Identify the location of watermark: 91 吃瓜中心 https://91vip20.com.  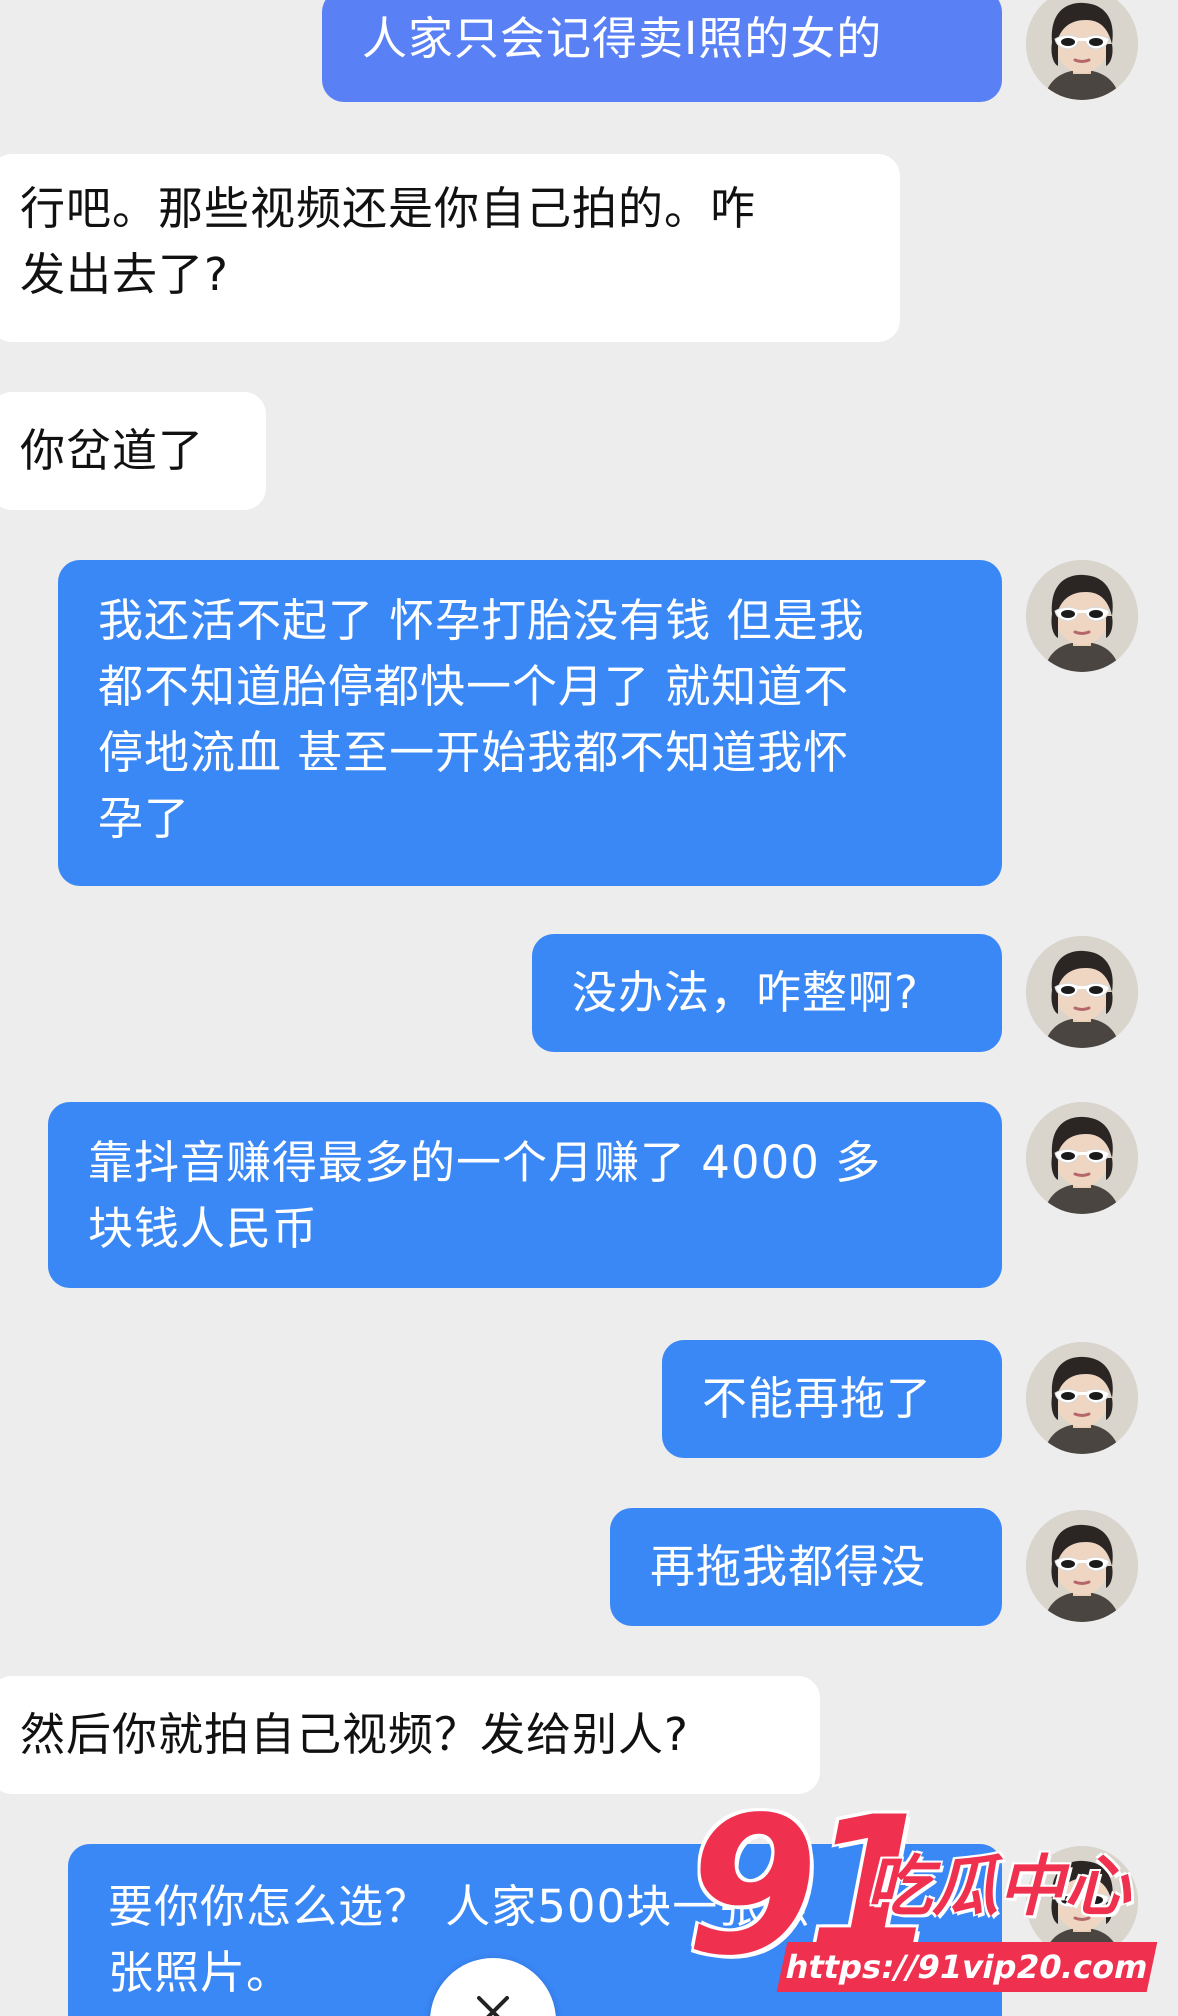
(922, 1896).